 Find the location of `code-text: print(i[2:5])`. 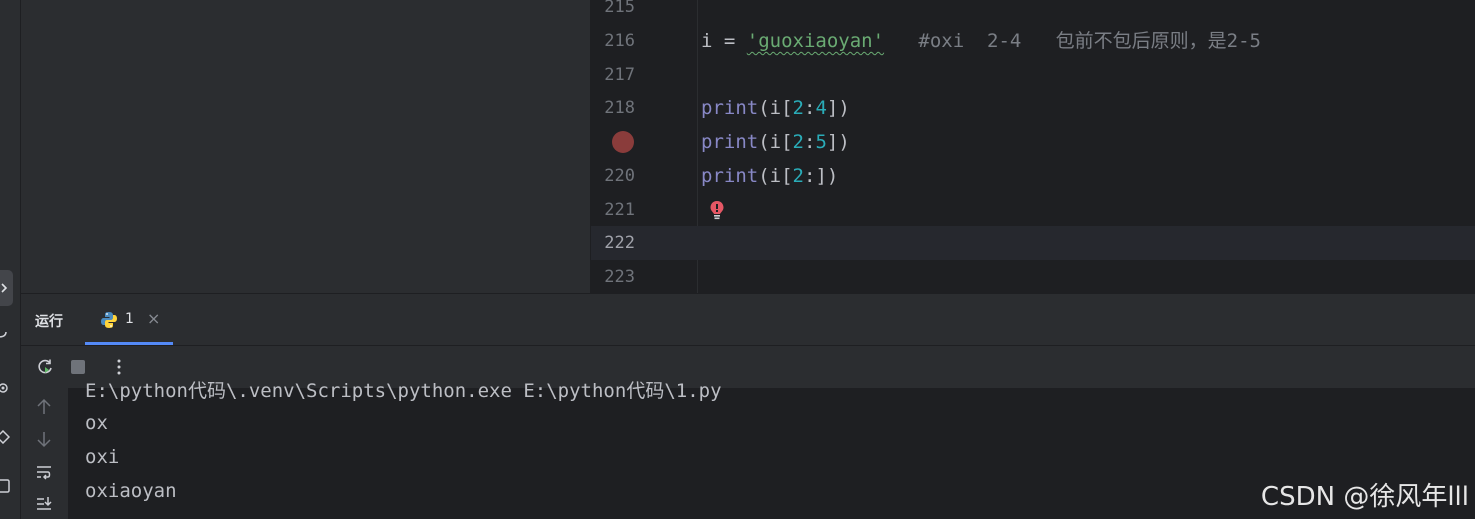

code-text: print(i[2:5]) is located at coordinates (775, 142).